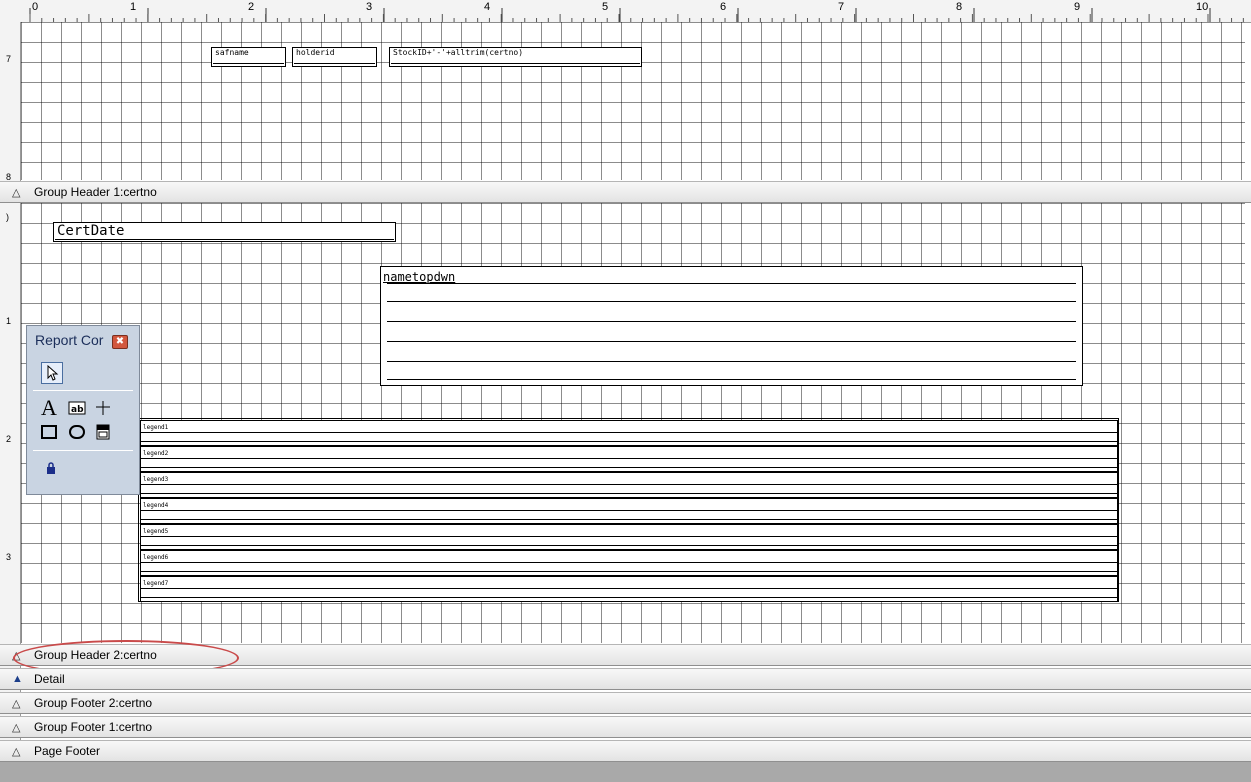 This screenshot has height=782, width=1251. What do you see at coordinates (93, 727) in the screenshot?
I see `band-label: Group Footer 1:certno` at bounding box center [93, 727].